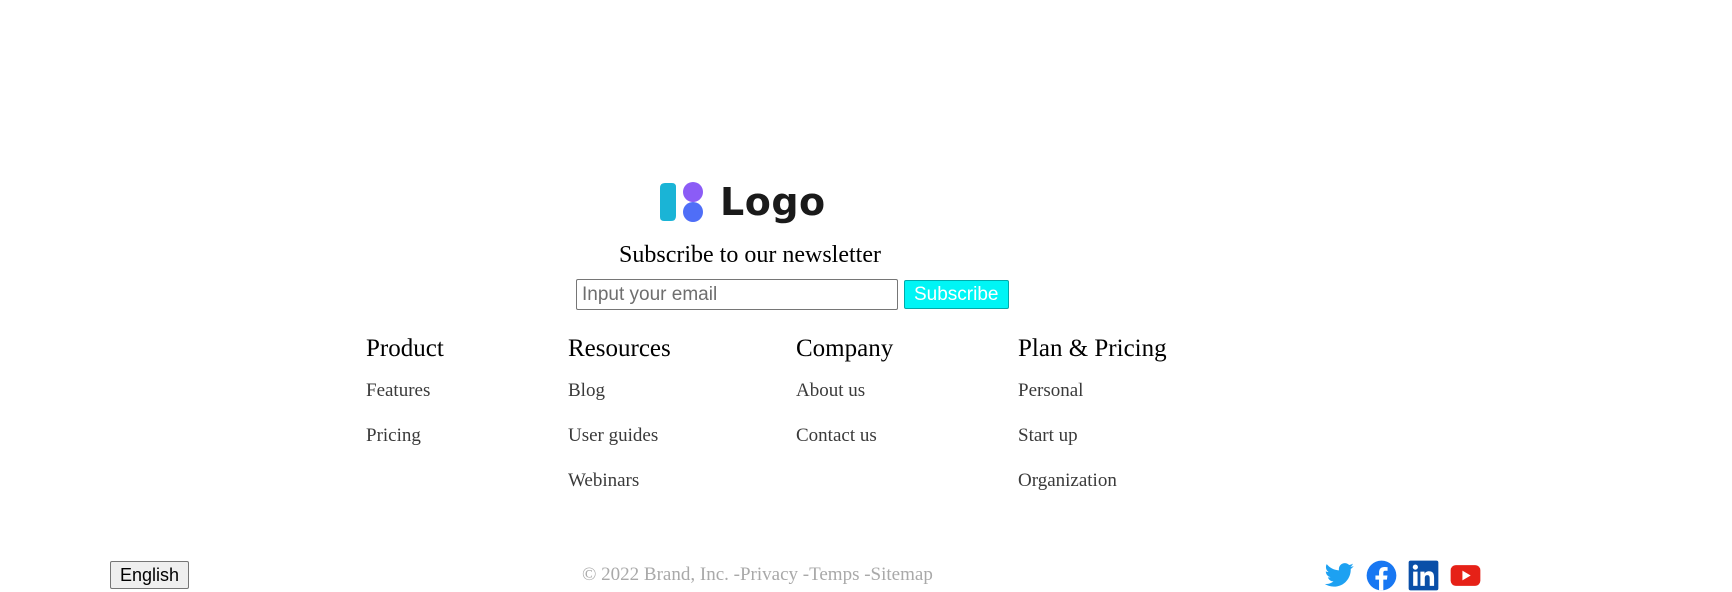  I want to click on linkedin-icon, so click(1423, 575).